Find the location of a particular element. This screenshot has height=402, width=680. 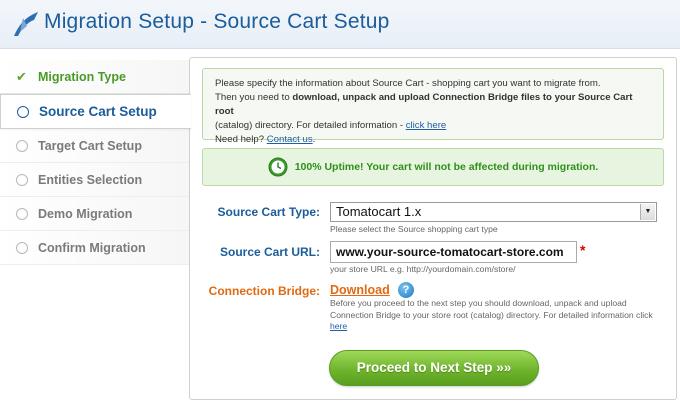

step-migration-type: ✔ Migration Type is located at coordinates (95, 77).